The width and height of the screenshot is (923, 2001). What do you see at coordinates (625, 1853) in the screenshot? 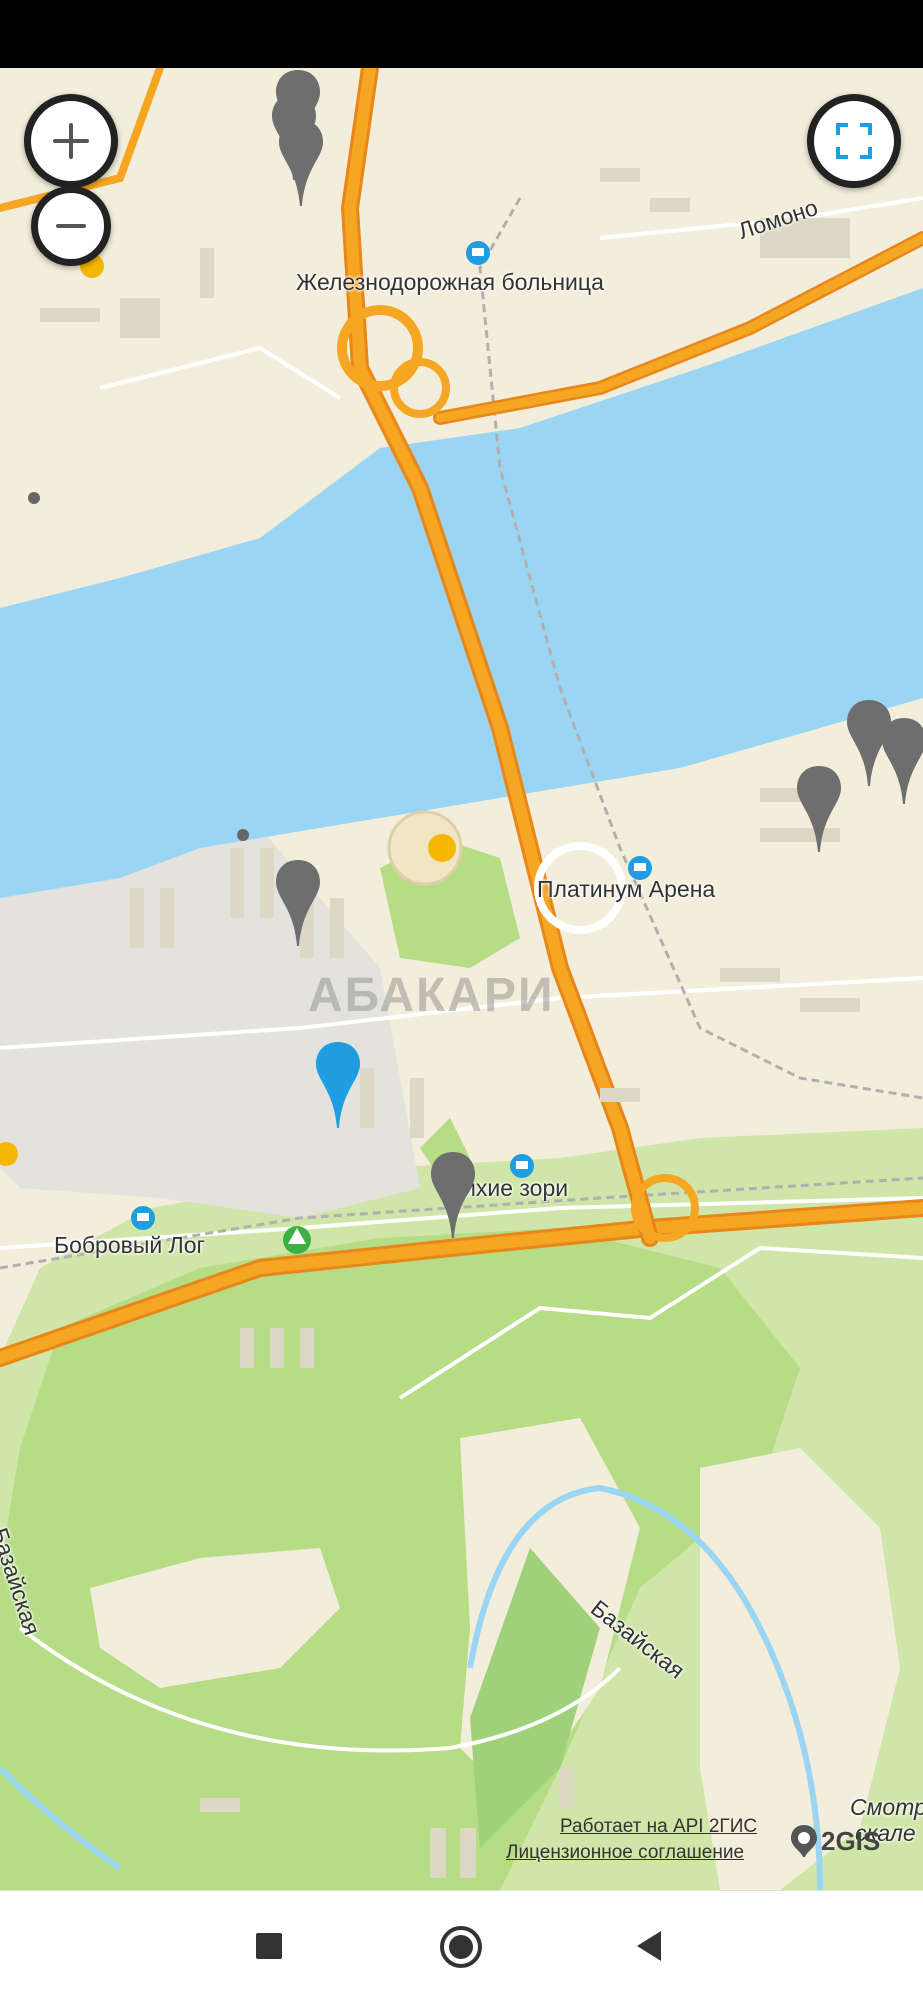
I see `license-agreement-link: Лицензионное соглашение` at bounding box center [625, 1853].